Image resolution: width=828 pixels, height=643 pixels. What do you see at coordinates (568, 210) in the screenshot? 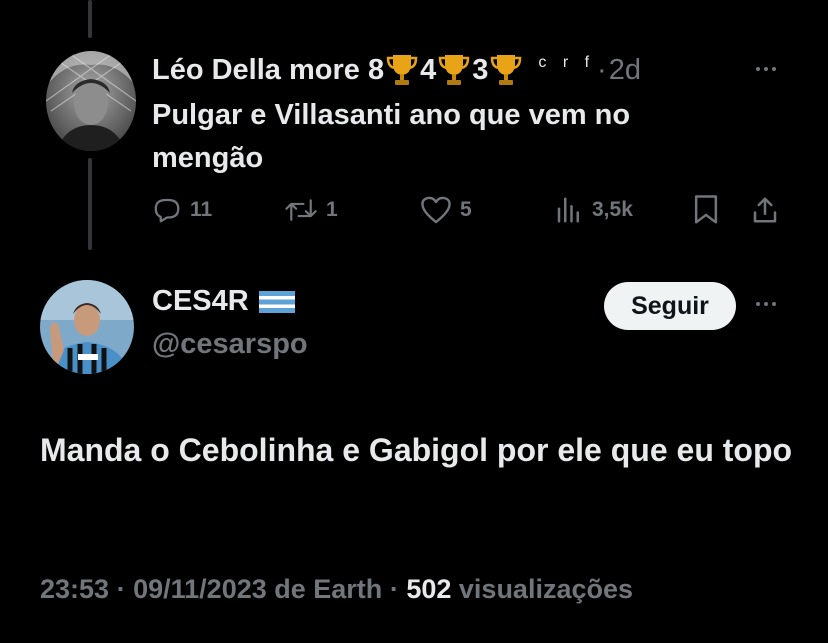
I see `views-icon` at bounding box center [568, 210].